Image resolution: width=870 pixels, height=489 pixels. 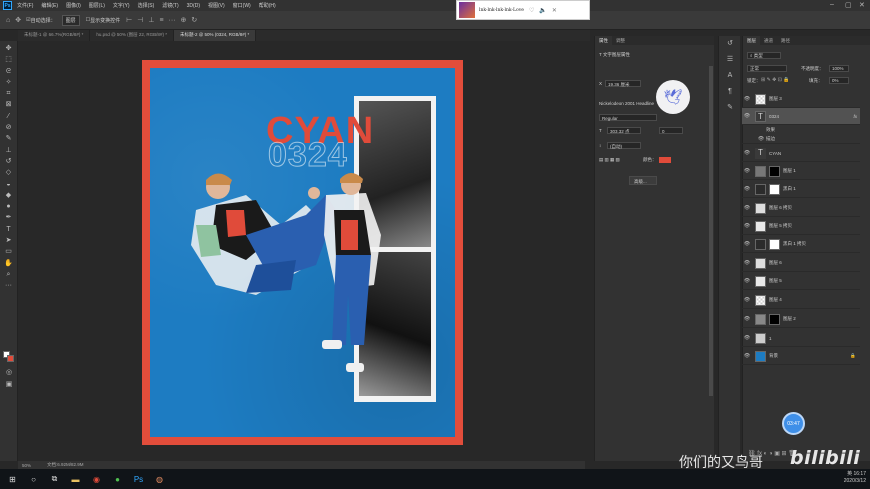 I want to click on maximize-icon: ▢, so click(x=848, y=5).